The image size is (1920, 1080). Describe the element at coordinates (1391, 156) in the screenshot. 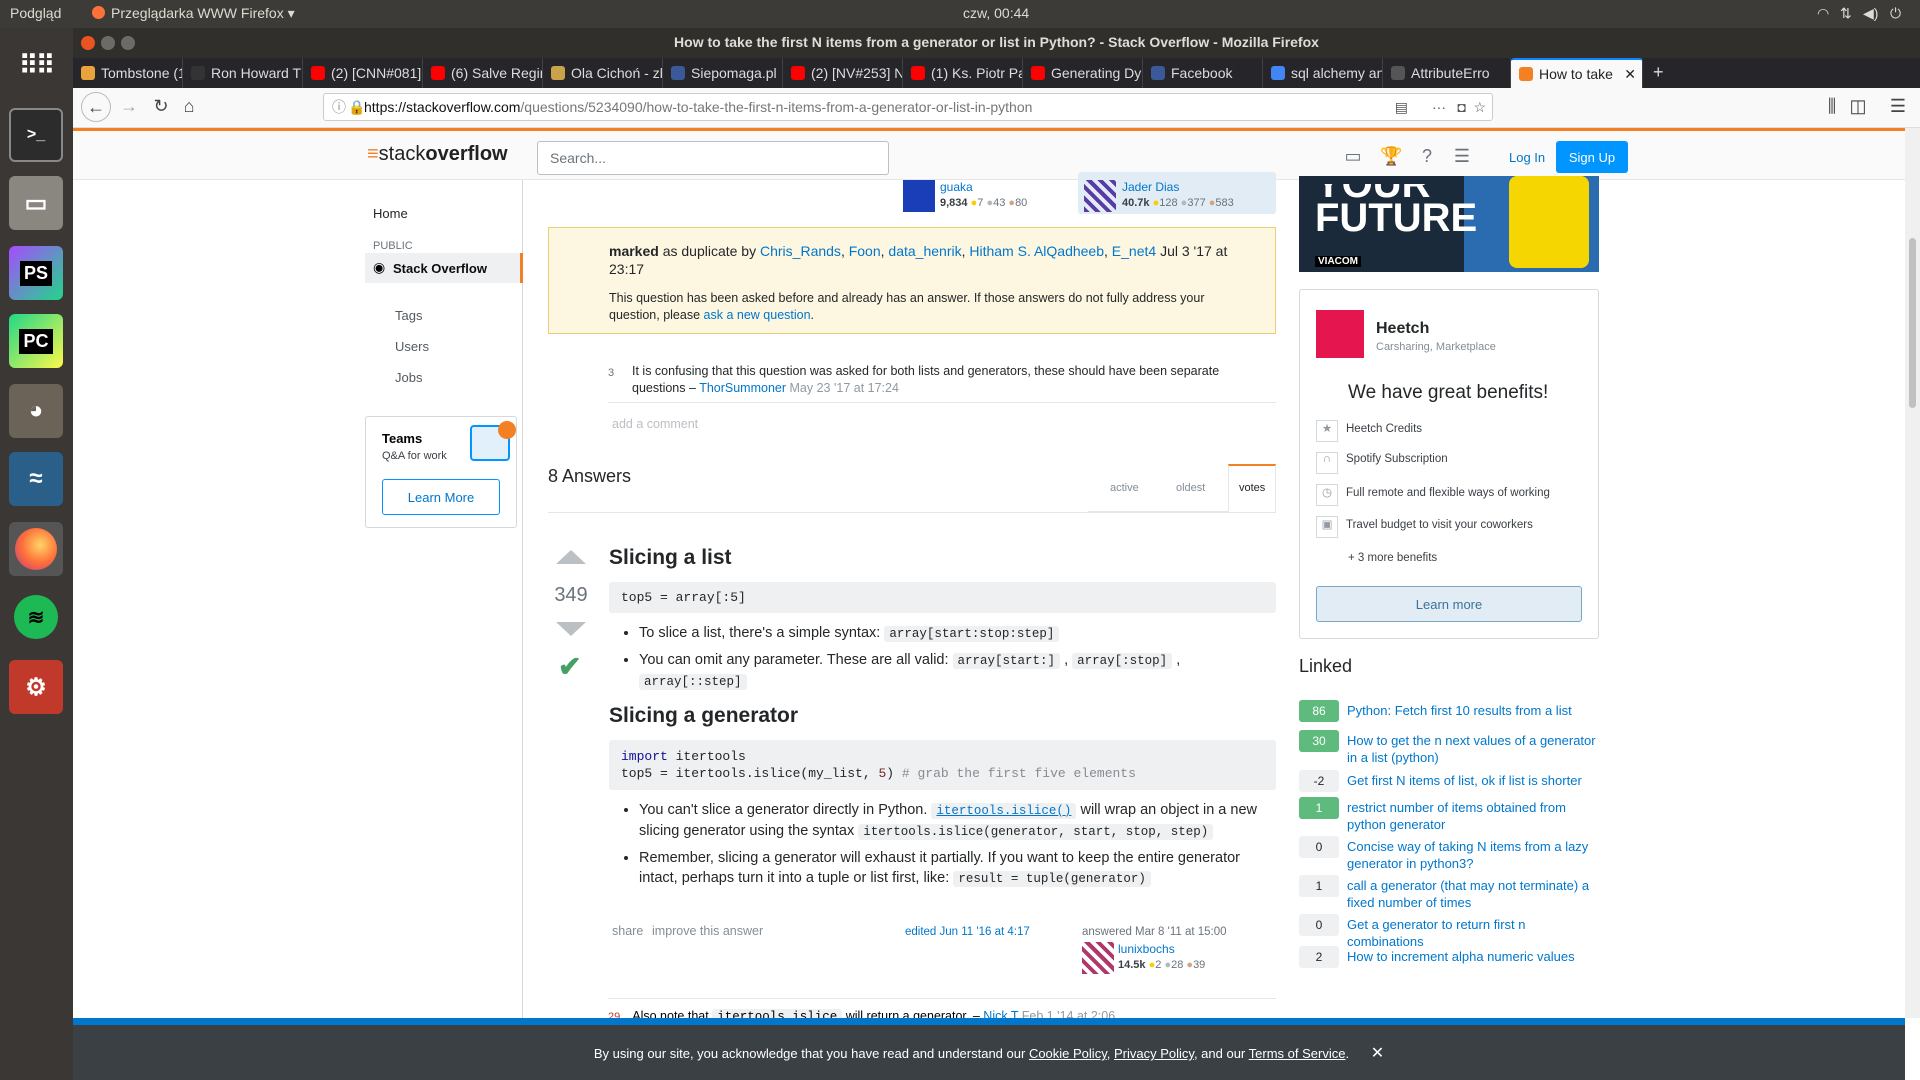

I see `trophy-icon: 🏆` at that location.